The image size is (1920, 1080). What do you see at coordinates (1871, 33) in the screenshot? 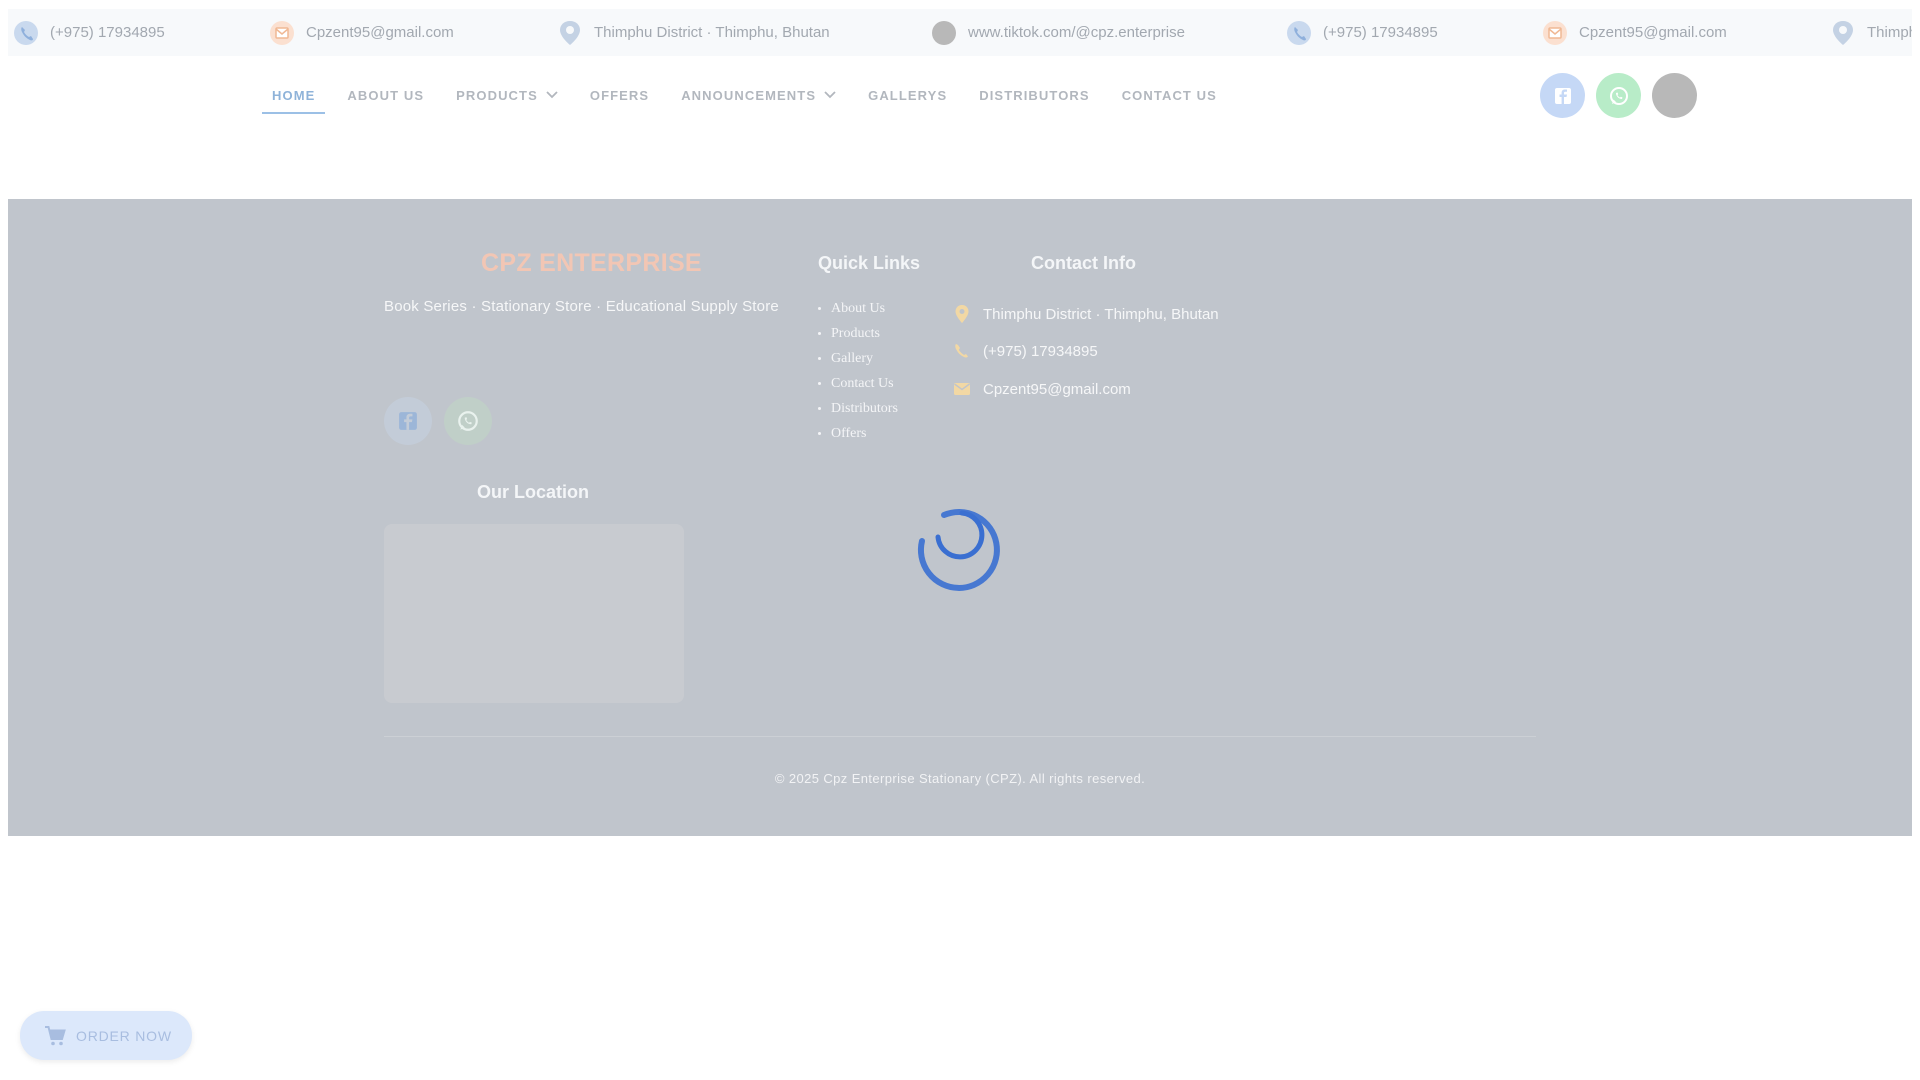
I see `topbar-address: Thimph` at bounding box center [1871, 33].